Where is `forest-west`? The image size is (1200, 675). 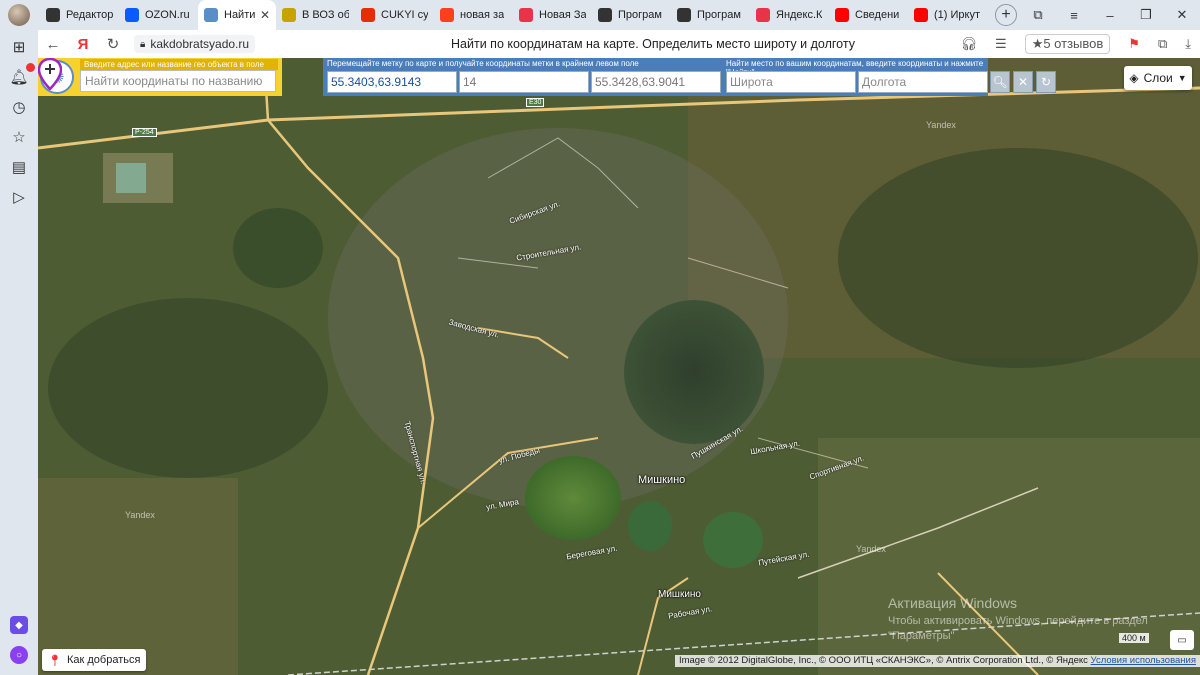
forest-west is located at coordinates (188, 388).